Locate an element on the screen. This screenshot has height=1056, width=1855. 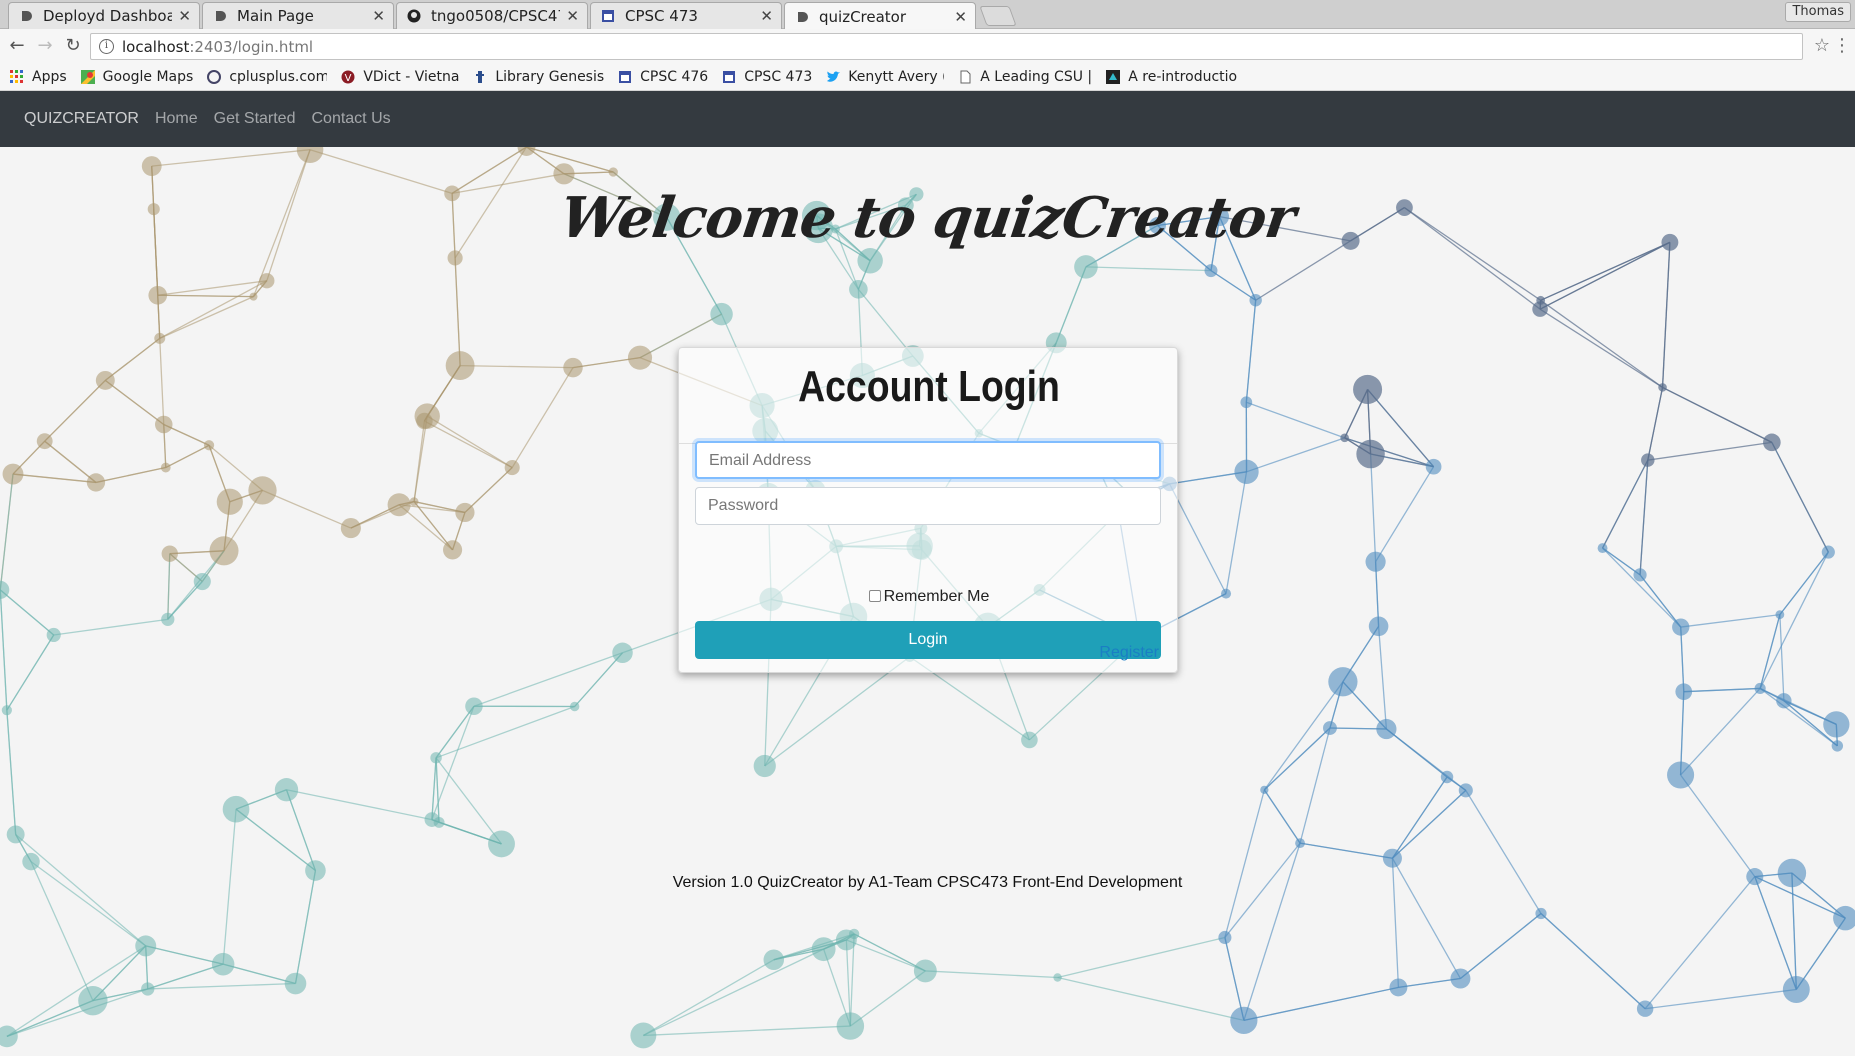
register-link: Register is located at coordinates (1129, 653).